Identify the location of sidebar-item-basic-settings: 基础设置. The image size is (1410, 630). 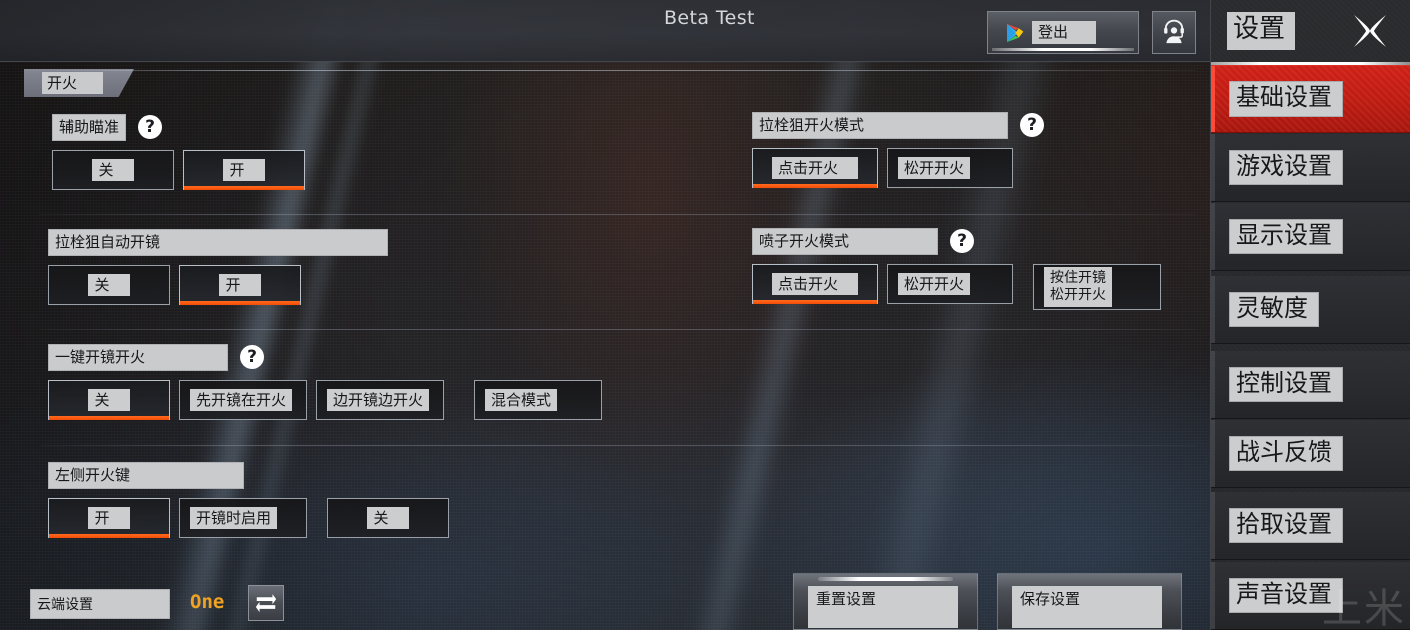
(1310, 99).